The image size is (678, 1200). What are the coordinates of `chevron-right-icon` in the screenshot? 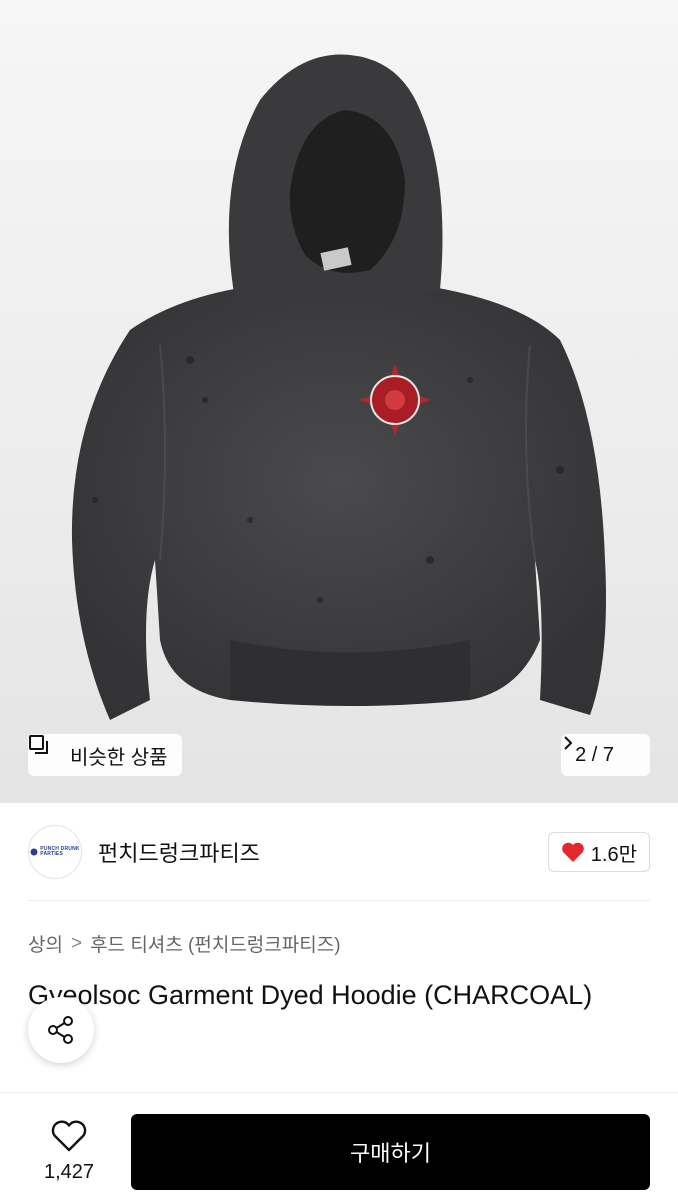 It's located at (600, 750).